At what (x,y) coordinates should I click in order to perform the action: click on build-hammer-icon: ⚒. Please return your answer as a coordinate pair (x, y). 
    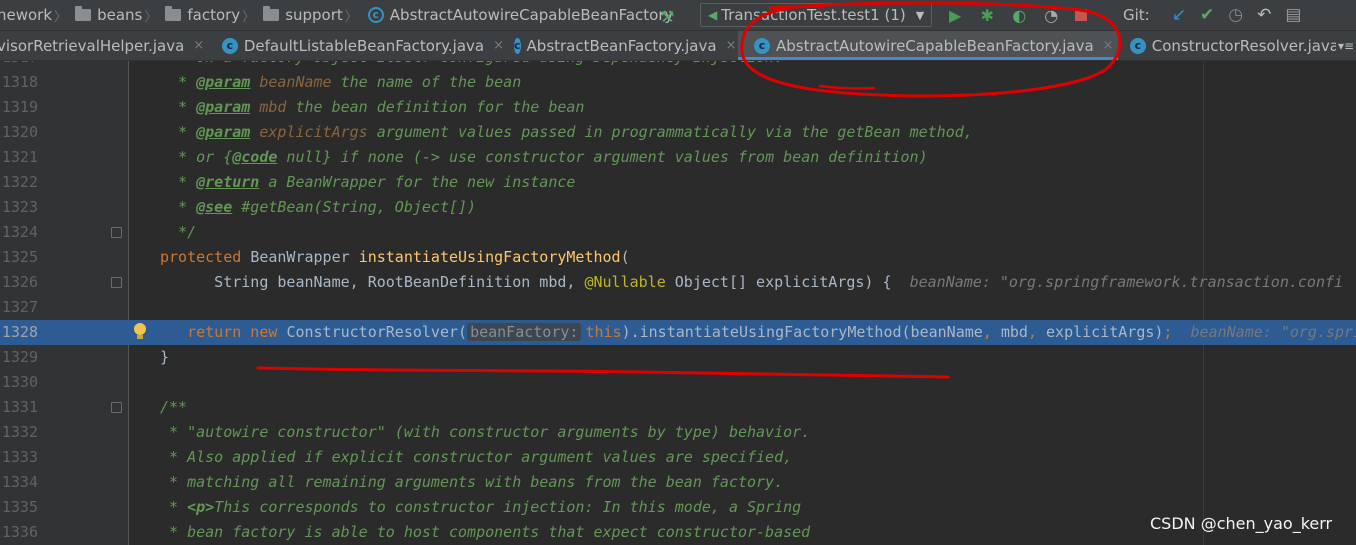
    Looking at the image, I should click on (668, 16).